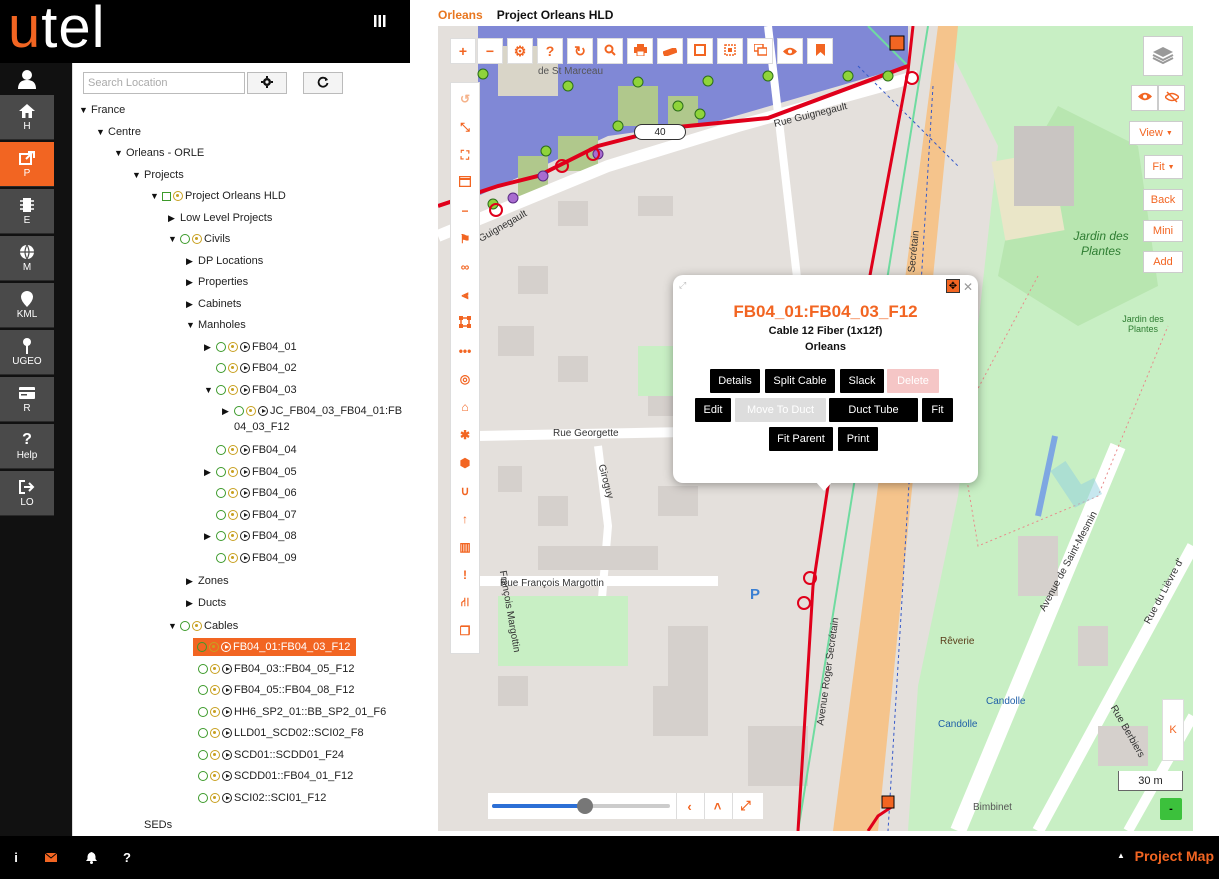 The height and width of the screenshot is (879, 1219). What do you see at coordinates (800, 381) in the screenshot?
I see `split-cable-button: Split Cable` at bounding box center [800, 381].